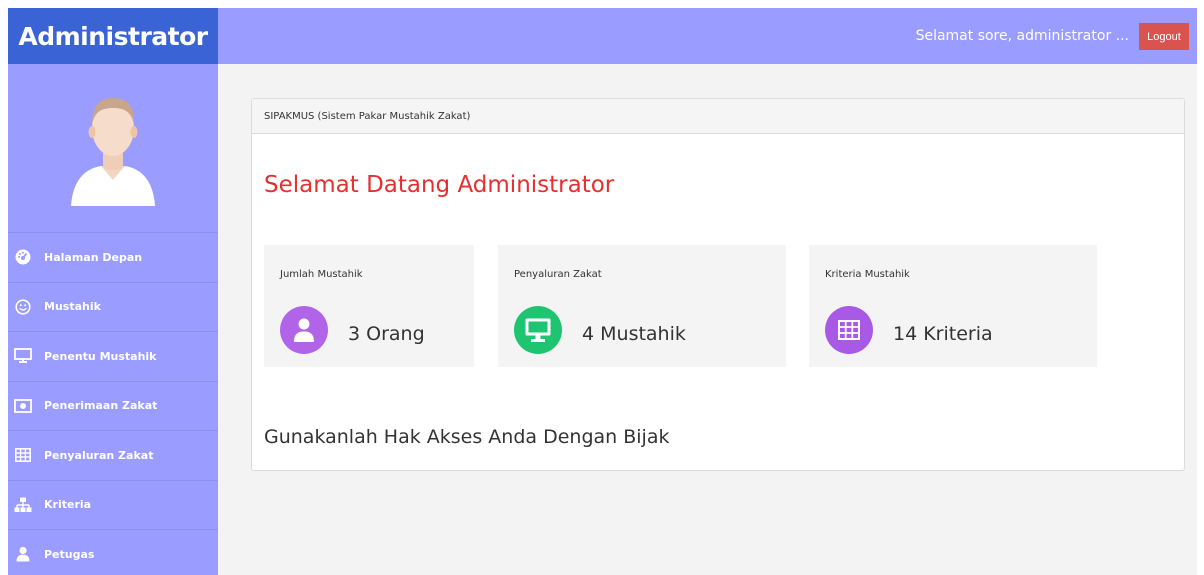  What do you see at coordinates (321, 274) in the screenshot?
I see `card-title: Jumlah Mustahik` at bounding box center [321, 274].